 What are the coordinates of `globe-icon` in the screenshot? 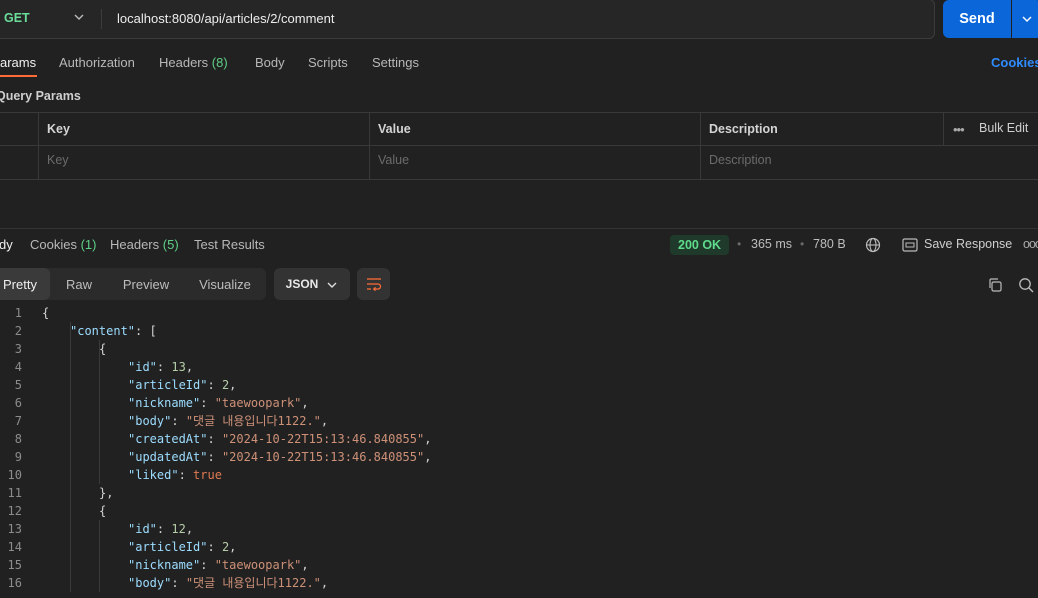 It's located at (873, 245).